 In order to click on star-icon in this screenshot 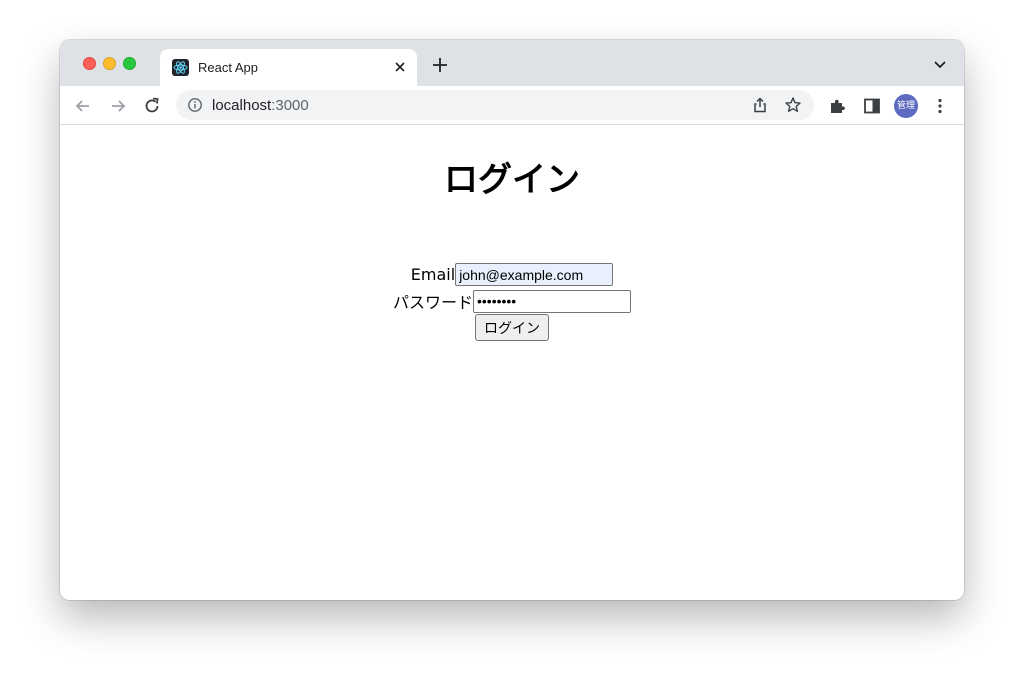, I will do `click(793, 105)`.